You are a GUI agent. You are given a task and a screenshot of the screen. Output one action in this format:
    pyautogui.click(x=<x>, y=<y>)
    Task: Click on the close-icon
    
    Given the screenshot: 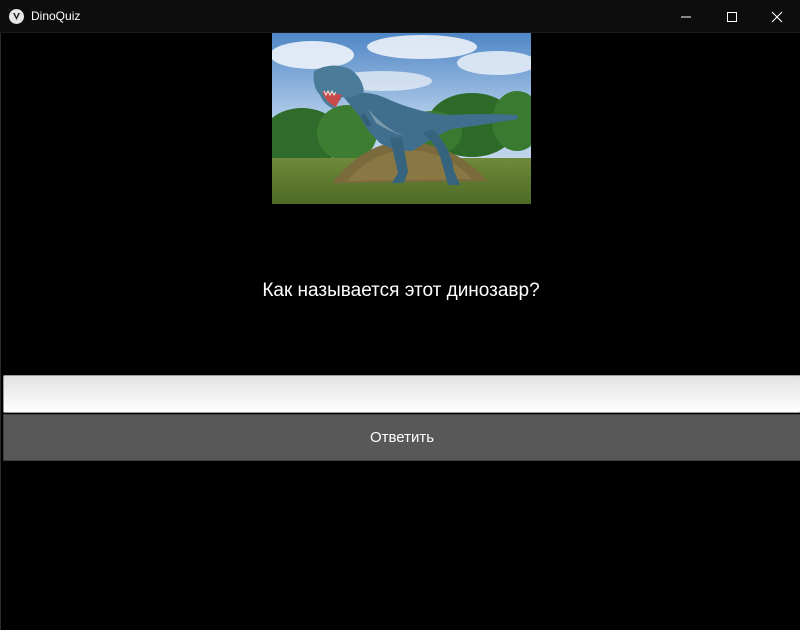 What is the action you would take?
    pyautogui.click(x=777, y=17)
    